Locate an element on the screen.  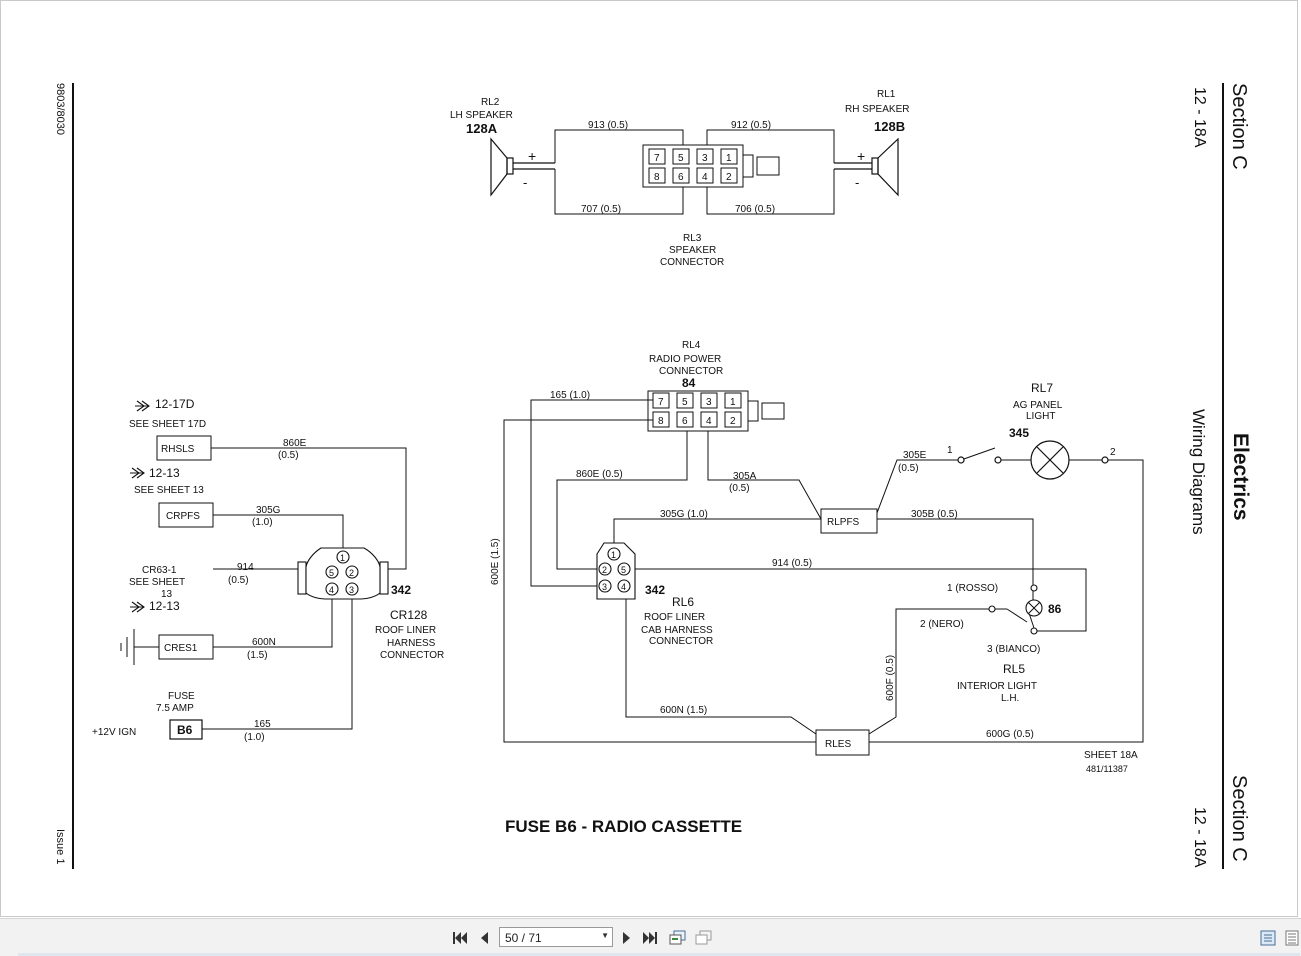
rh-plus-sign: + is located at coordinates (861, 156).